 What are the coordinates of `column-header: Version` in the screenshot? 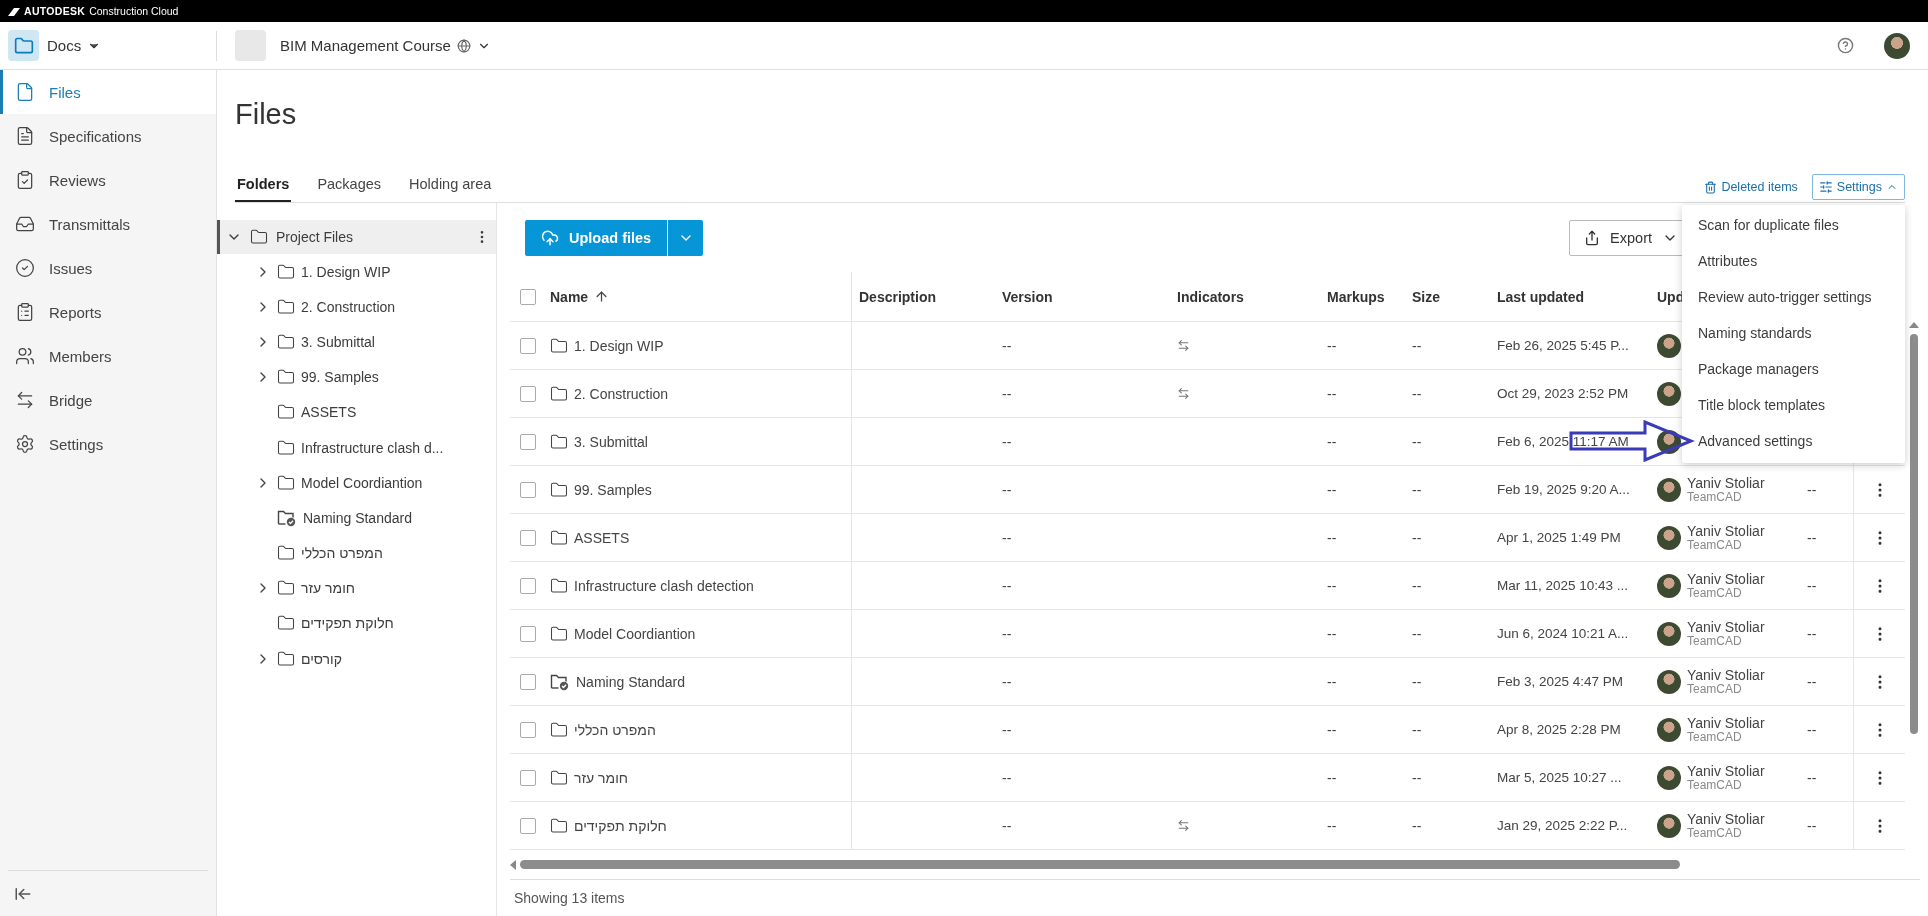 It's located at (1027, 296).